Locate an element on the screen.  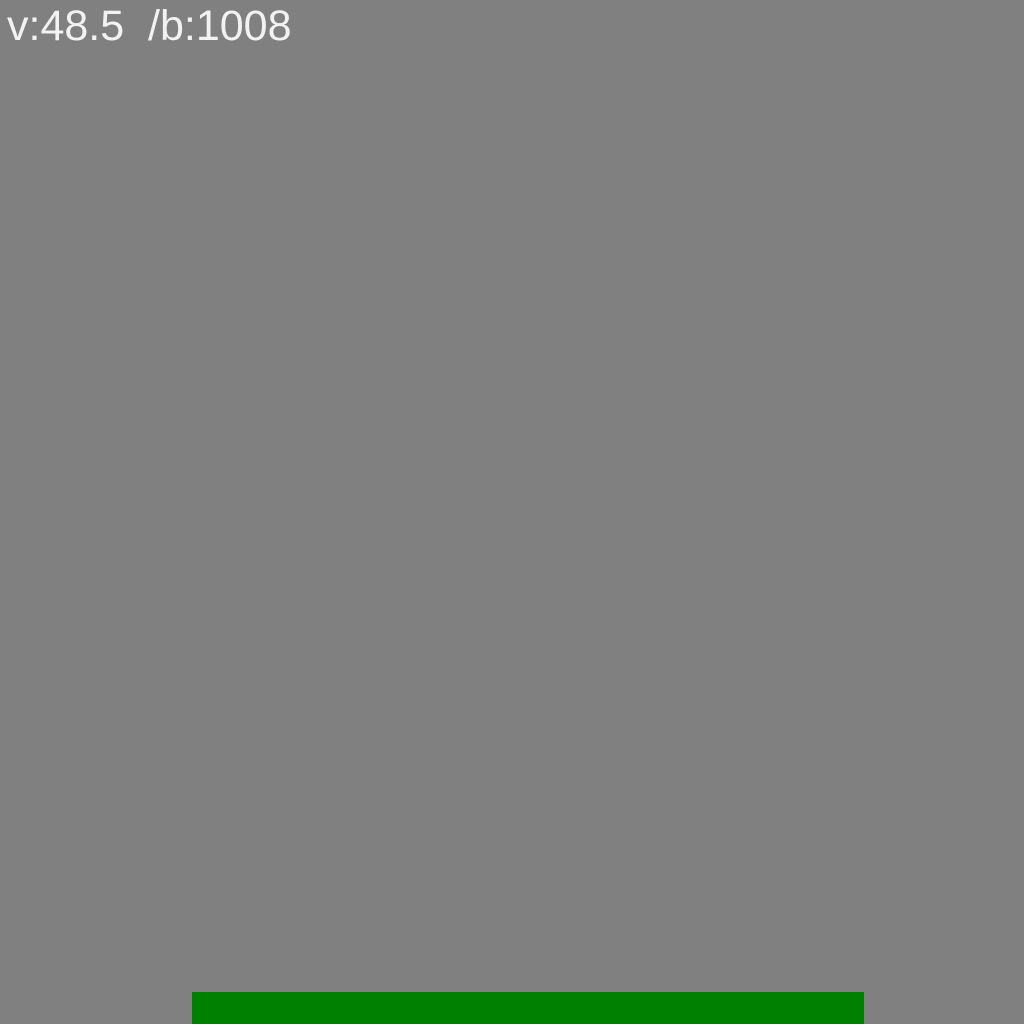
status-readout: v:48.5 /b:1008 is located at coordinates (149, 26).